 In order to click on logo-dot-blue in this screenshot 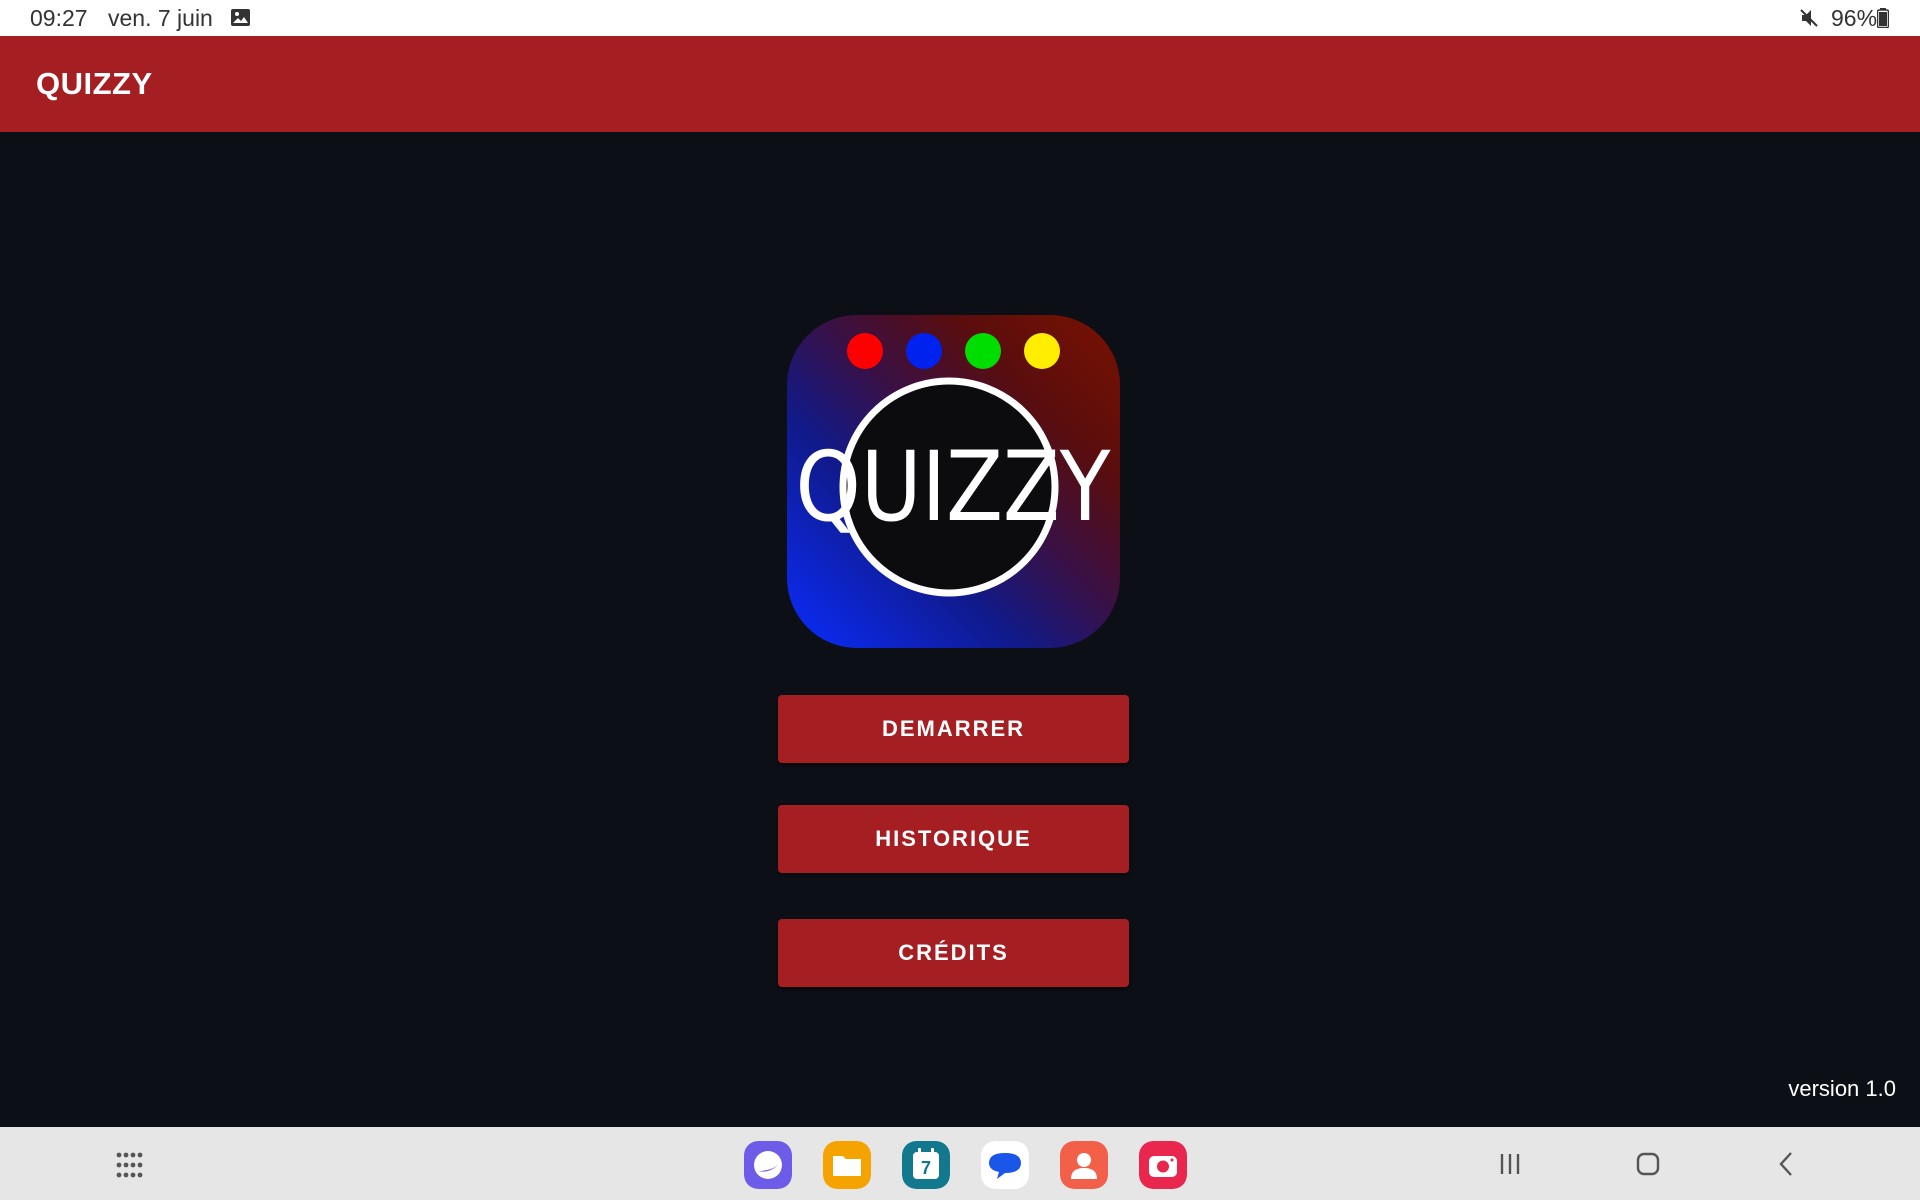, I will do `click(924, 351)`.